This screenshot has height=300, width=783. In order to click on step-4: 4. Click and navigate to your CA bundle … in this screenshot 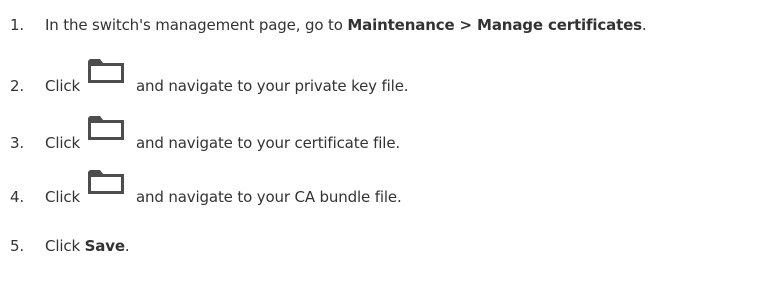, I will do `click(206, 188)`.